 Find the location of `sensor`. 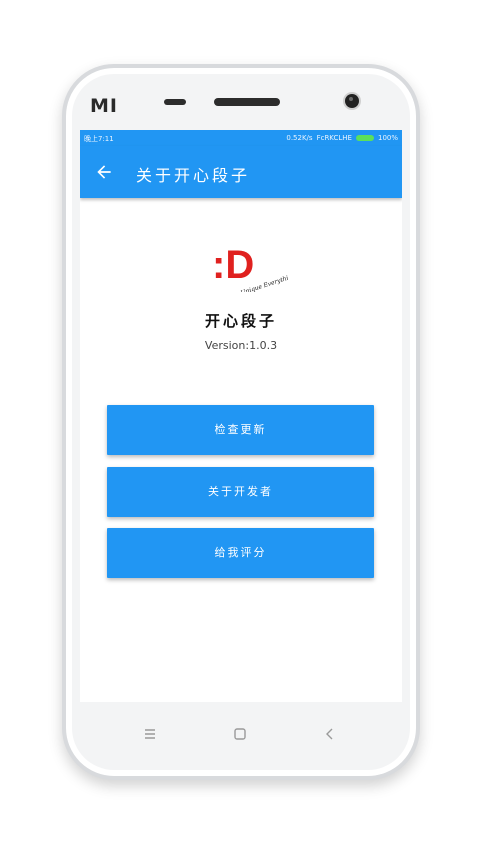

sensor is located at coordinates (175, 102).